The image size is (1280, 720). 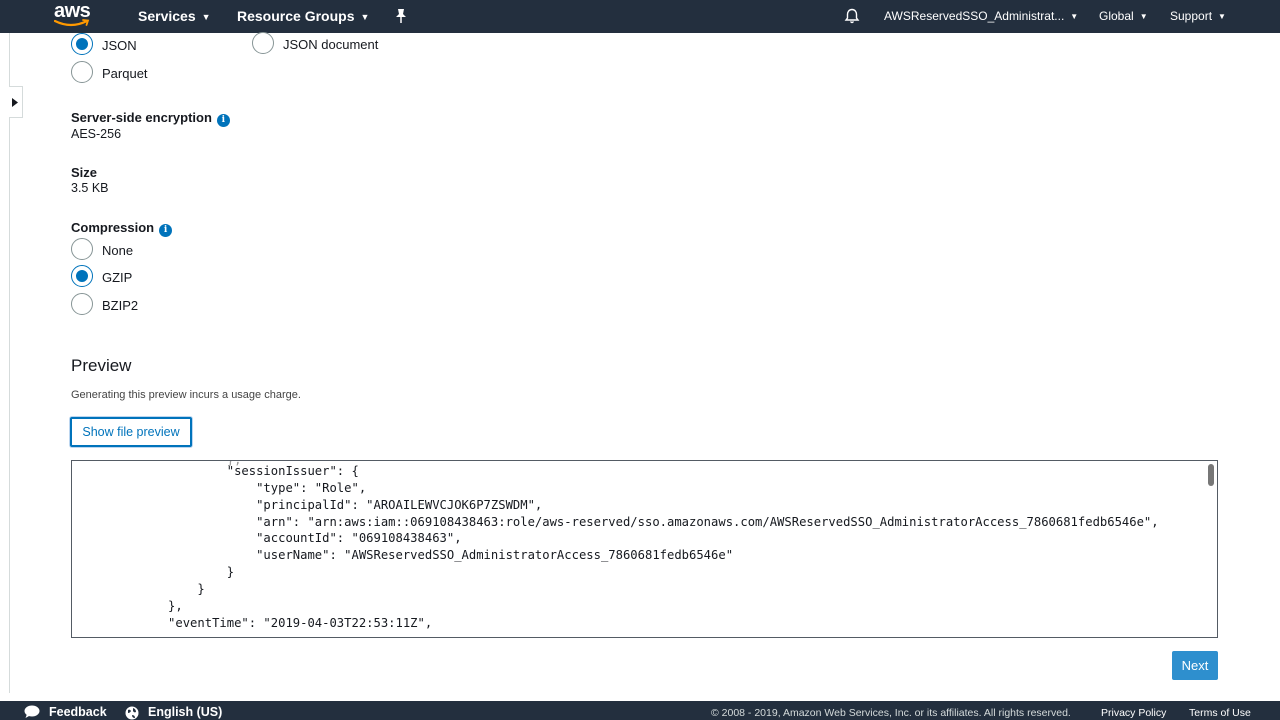 I want to click on code-line: "eventTime": "2019-04-03T22:53:11Z",, so click(x=256, y=623).